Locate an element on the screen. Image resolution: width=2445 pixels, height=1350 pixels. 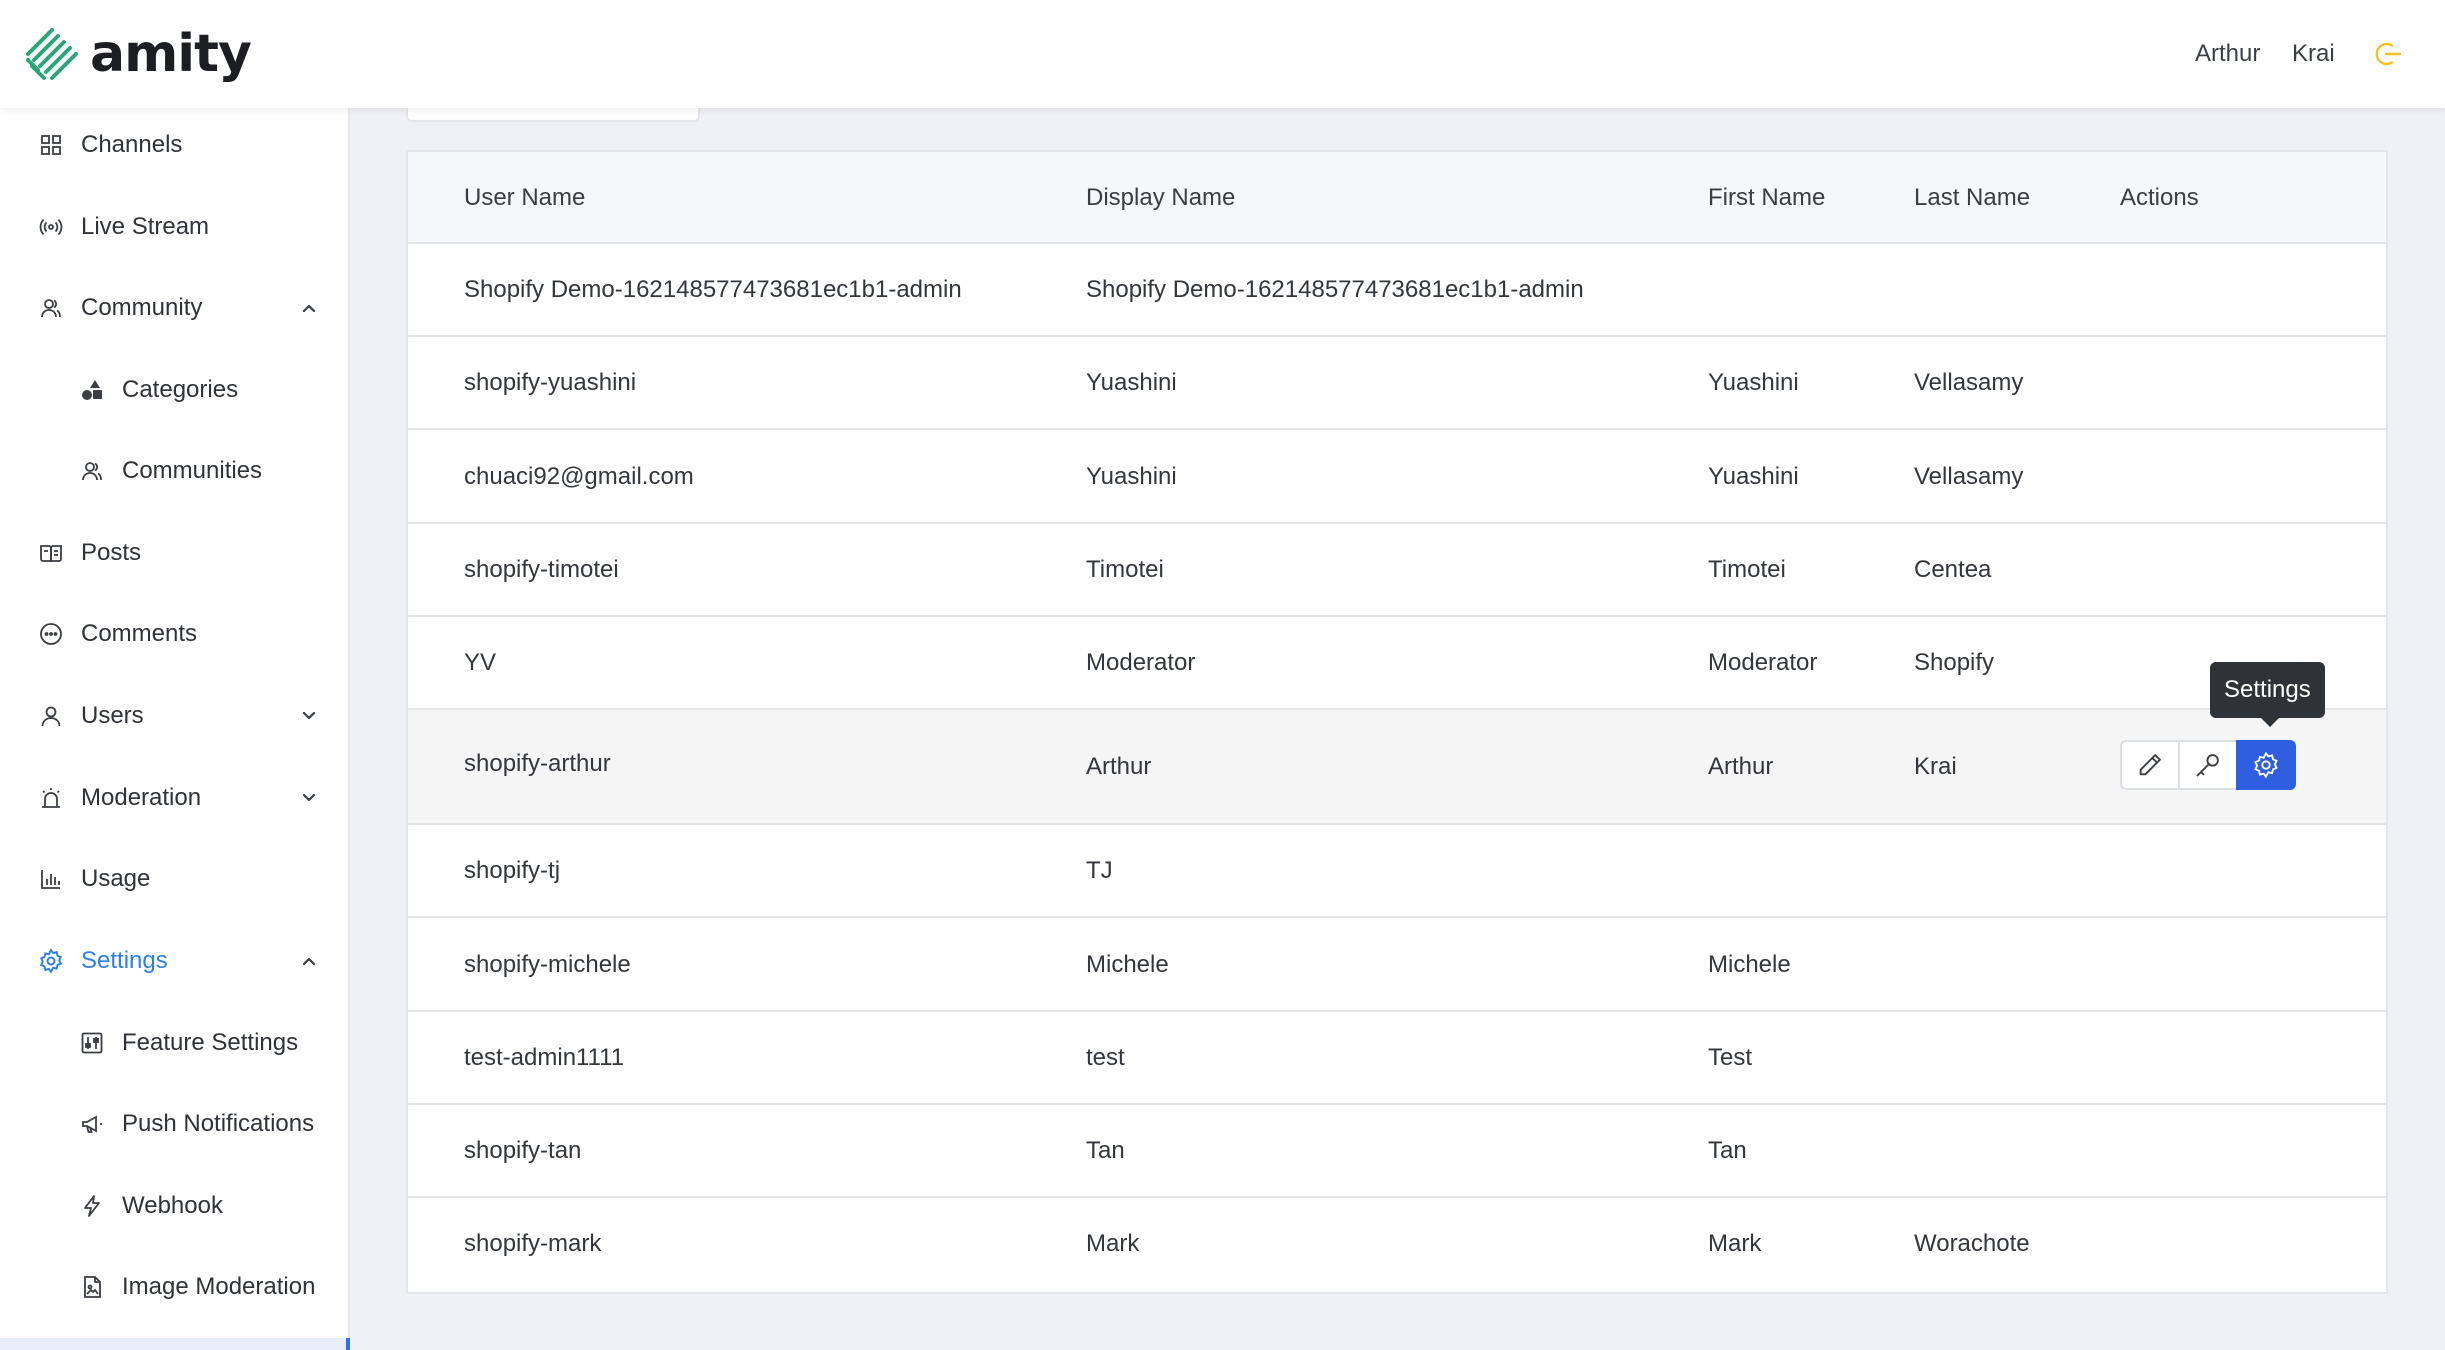
sidebar-item-label: Users is located at coordinates (112, 715).